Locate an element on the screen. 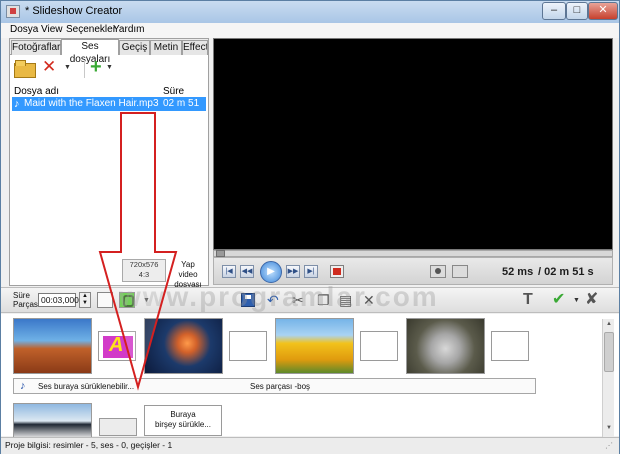 The image size is (620, 454). step-forward-icon: ▶▶ is located at coordinates (293, 271).